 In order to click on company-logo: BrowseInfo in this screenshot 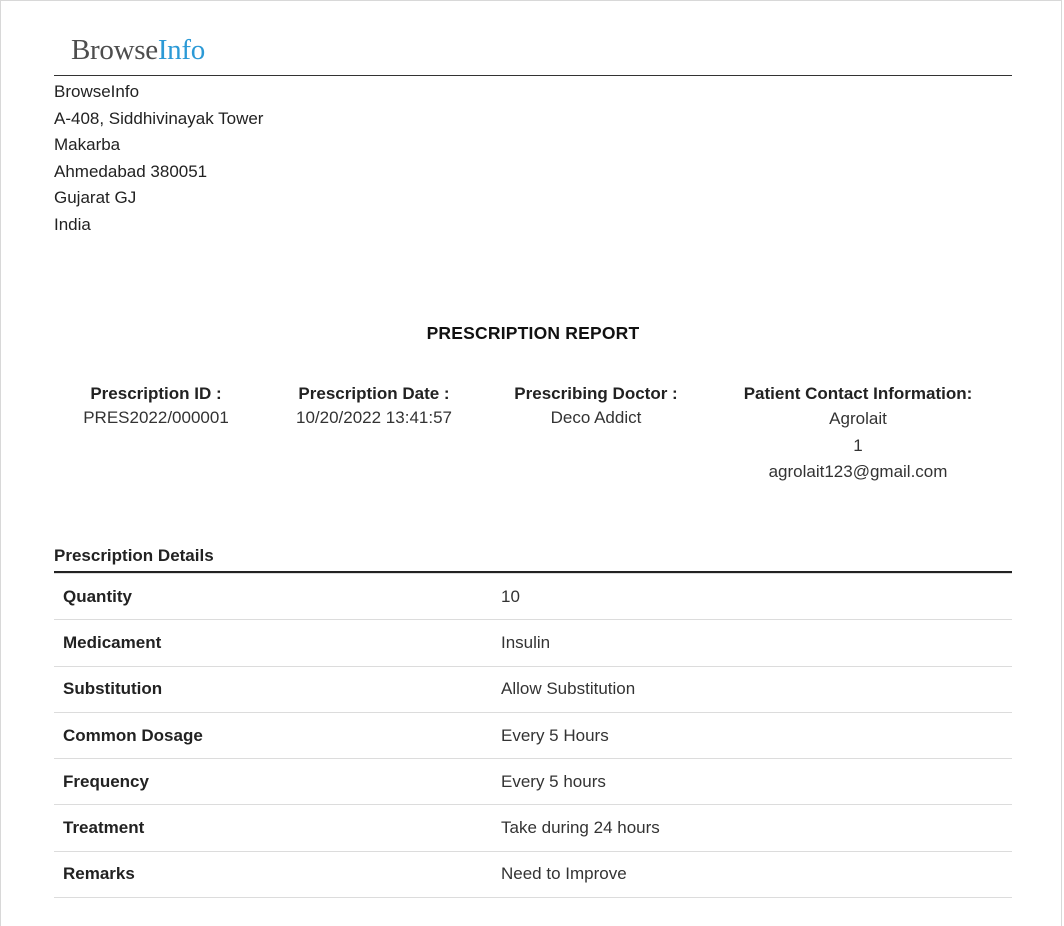, I will do `click(138, 50)`.